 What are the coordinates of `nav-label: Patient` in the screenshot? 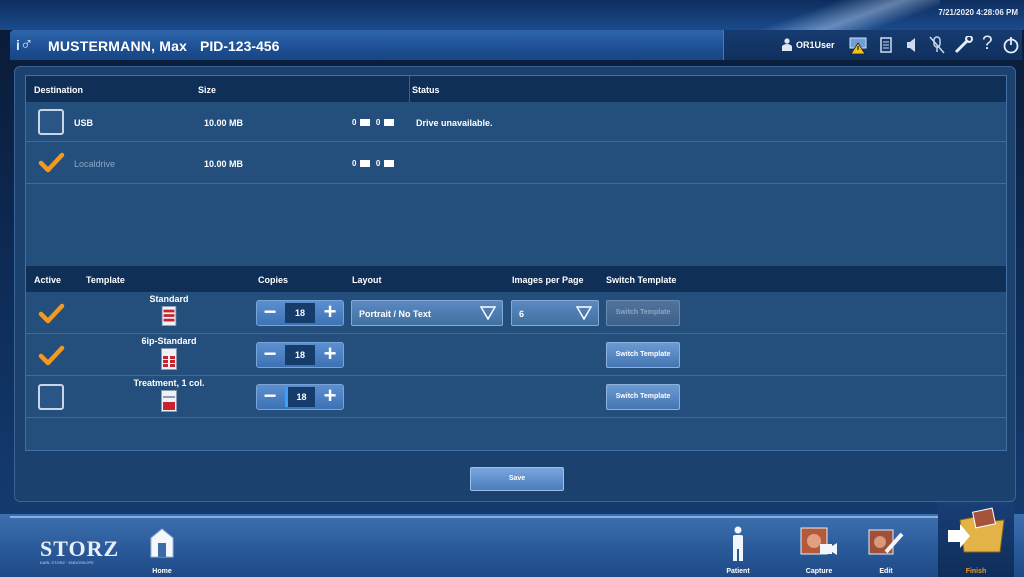 It's located at (738, 571).